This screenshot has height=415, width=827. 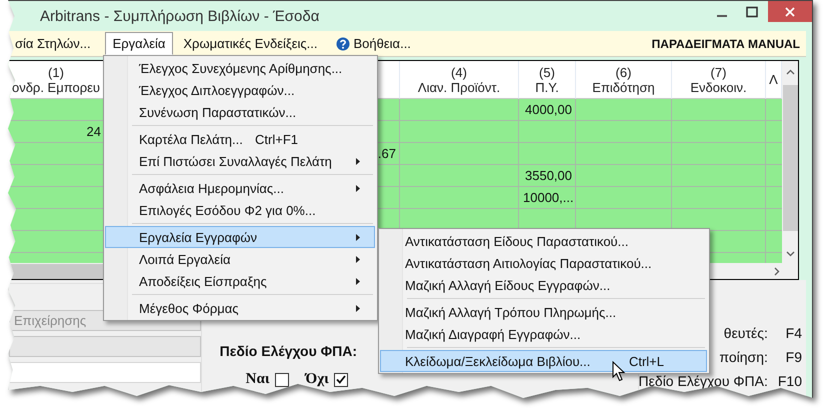 What do you see at coordinates (548, 175) in the screenshot?
I see `table-cell: 3550,00` at bounding box center [548, 175].